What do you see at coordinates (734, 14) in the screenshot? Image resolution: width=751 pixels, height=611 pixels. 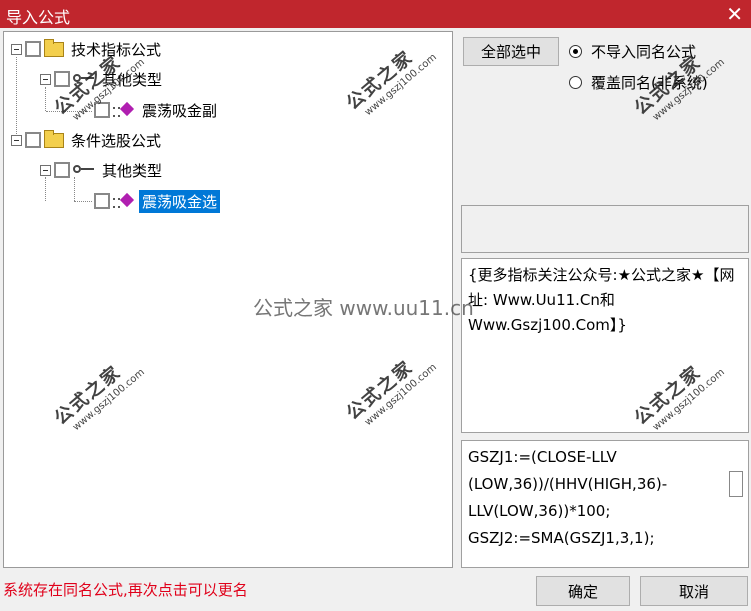 I see `close-icon: ✕` at bounding box center [734, 14].